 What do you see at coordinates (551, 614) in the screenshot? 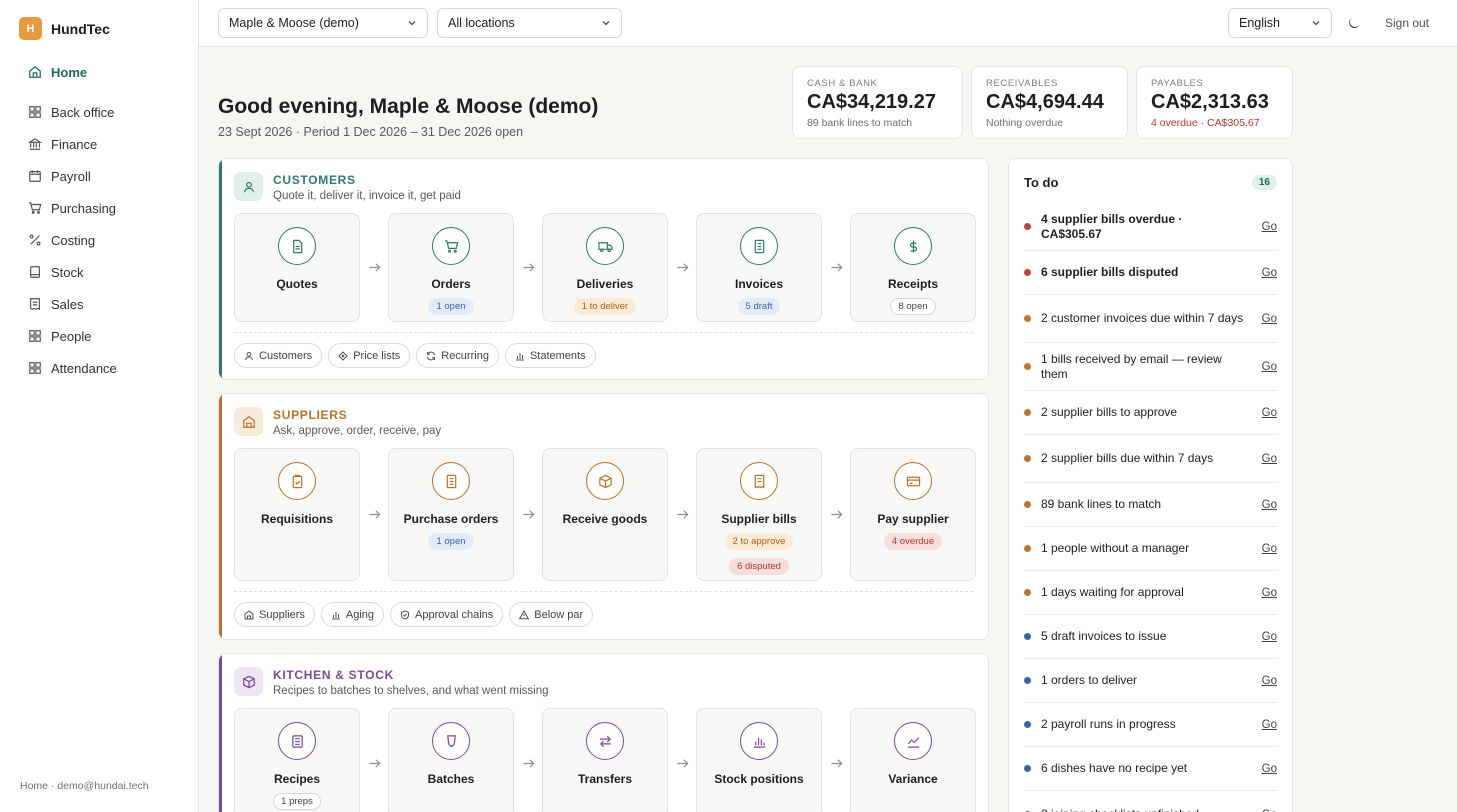
I see `chip-below-par: Below par` at bounding box center [551, 614].